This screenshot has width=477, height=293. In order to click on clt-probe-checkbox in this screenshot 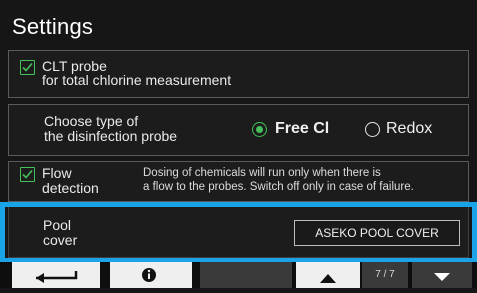, I will do `click(27, 67)`.